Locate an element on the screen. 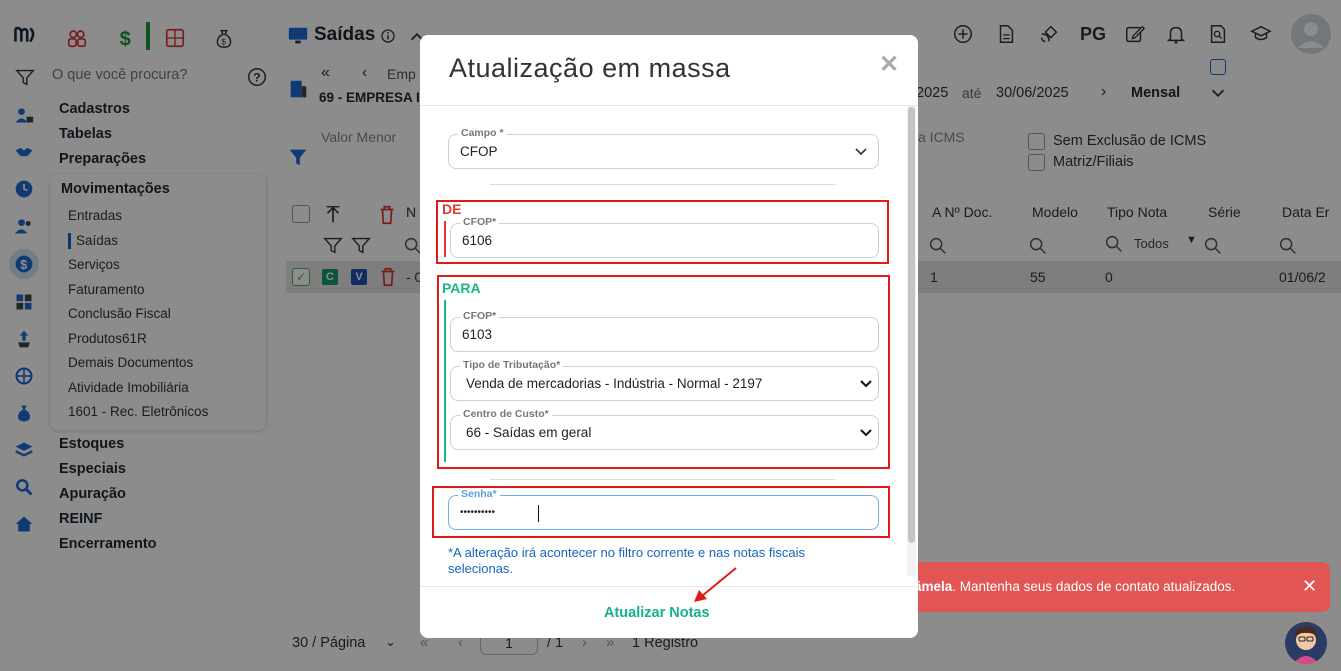 The height and width of the screenshot is (671, 1341). text-cursor is located at coordinates (538, 513).